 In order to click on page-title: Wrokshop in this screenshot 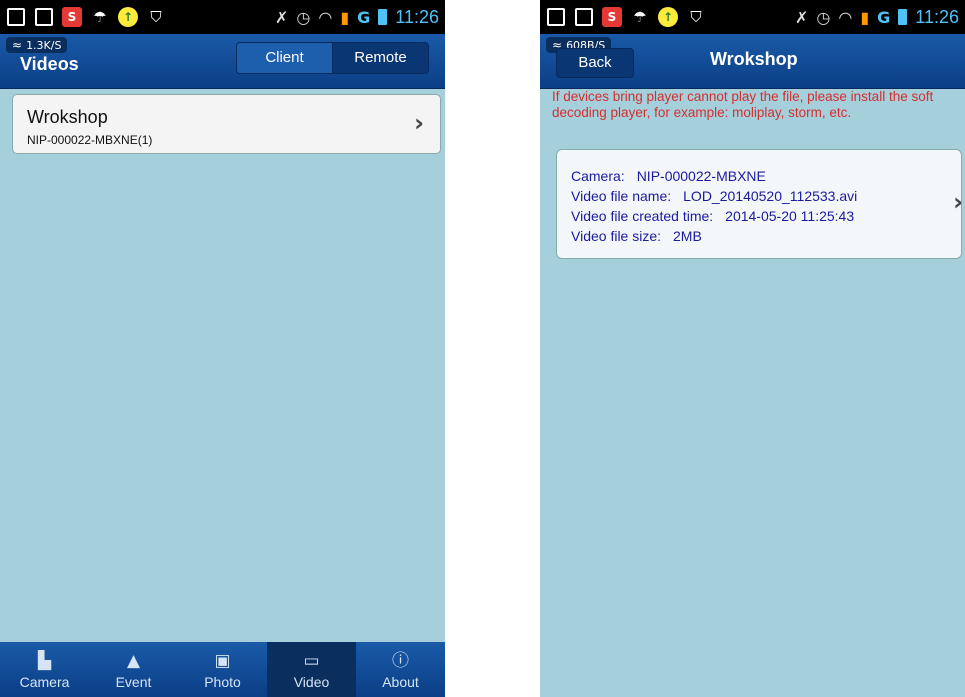, I will do `click(754, 59)`.